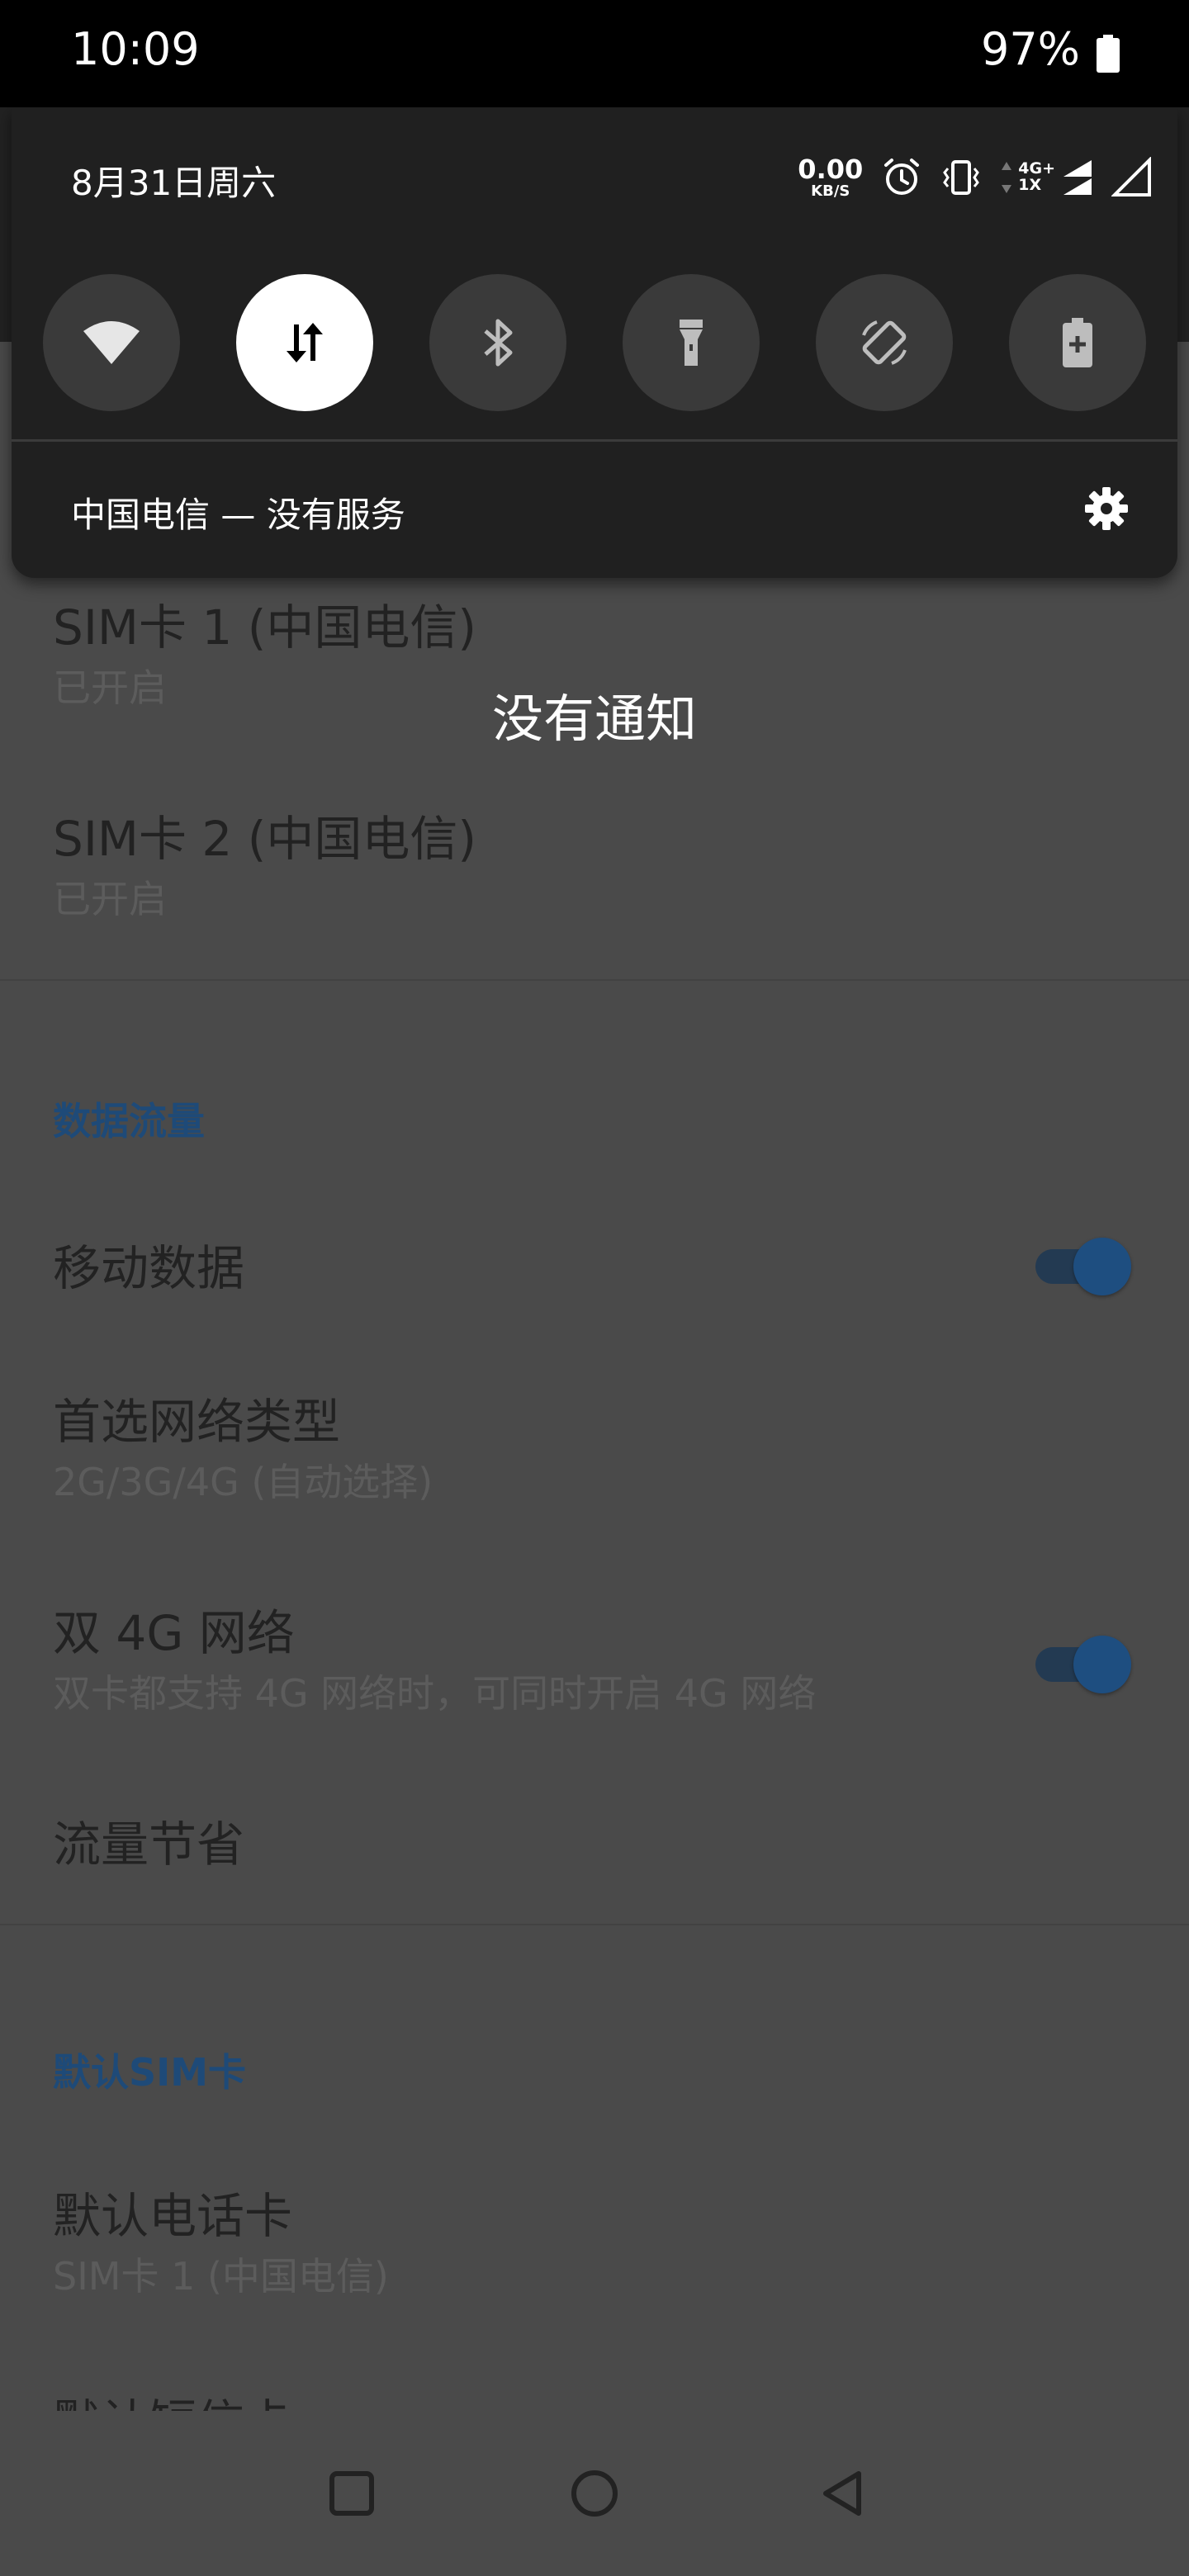 Image resolution: width=1189 pixels, height=2576 pixels. I want to click on flashlight-icon, so click(691, 343).